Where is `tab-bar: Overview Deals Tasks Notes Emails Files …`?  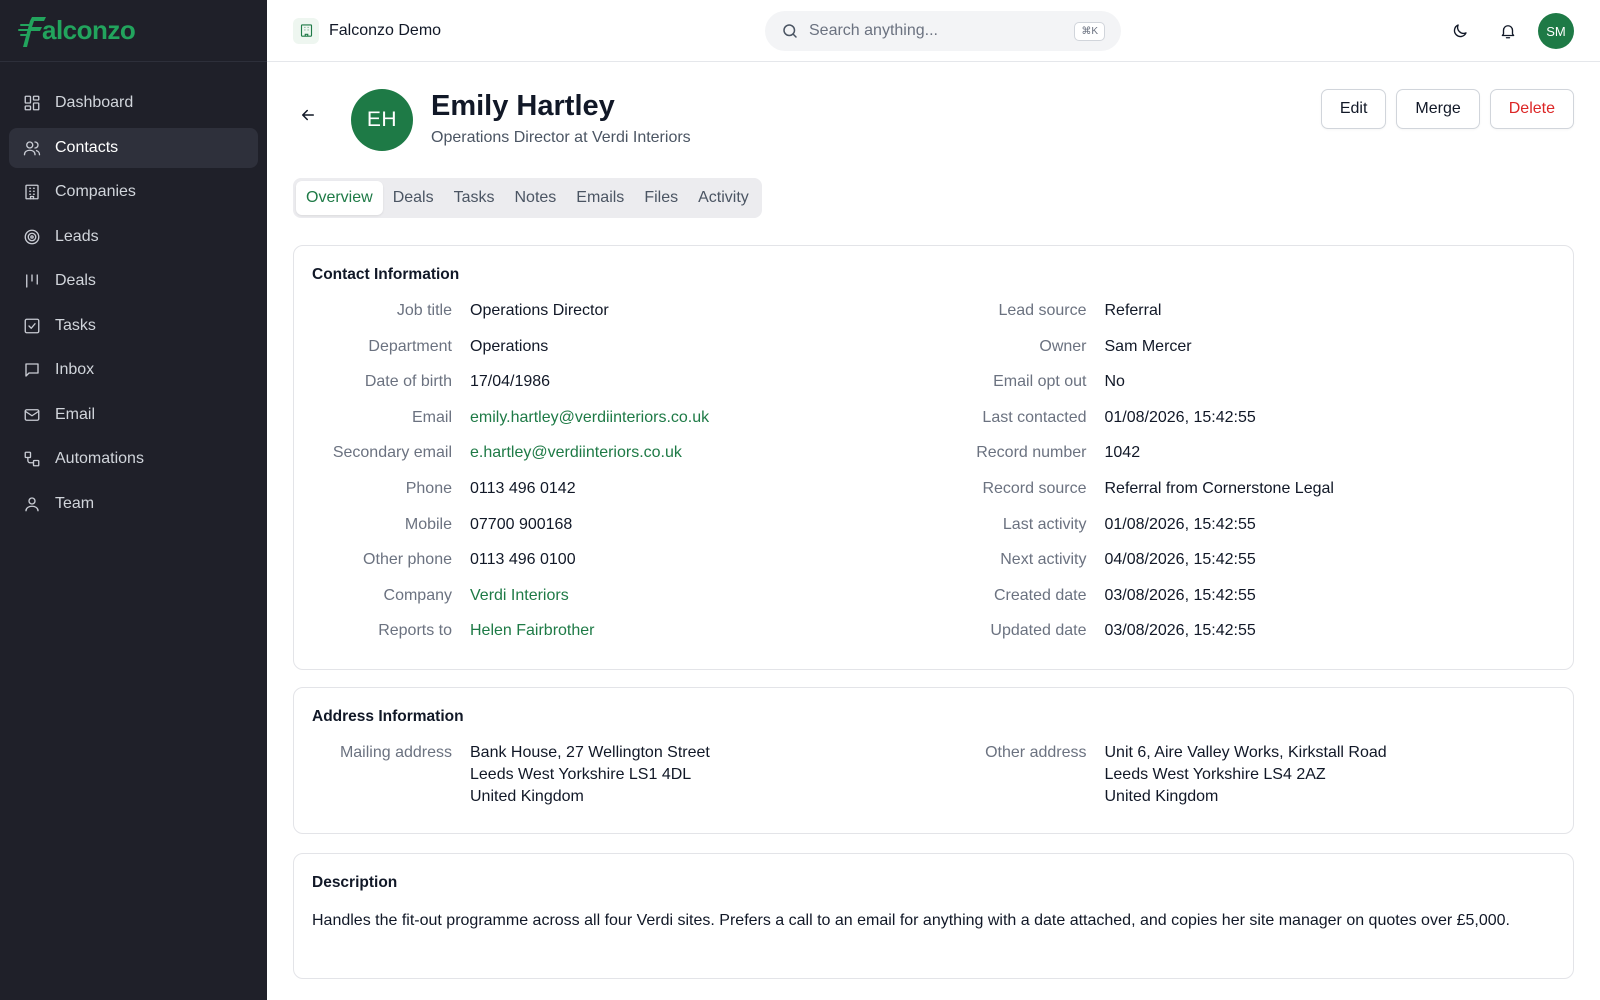
tab-bar: Overview Deals Tasks Notes Emails Files … is located at coordinates (527, 198).